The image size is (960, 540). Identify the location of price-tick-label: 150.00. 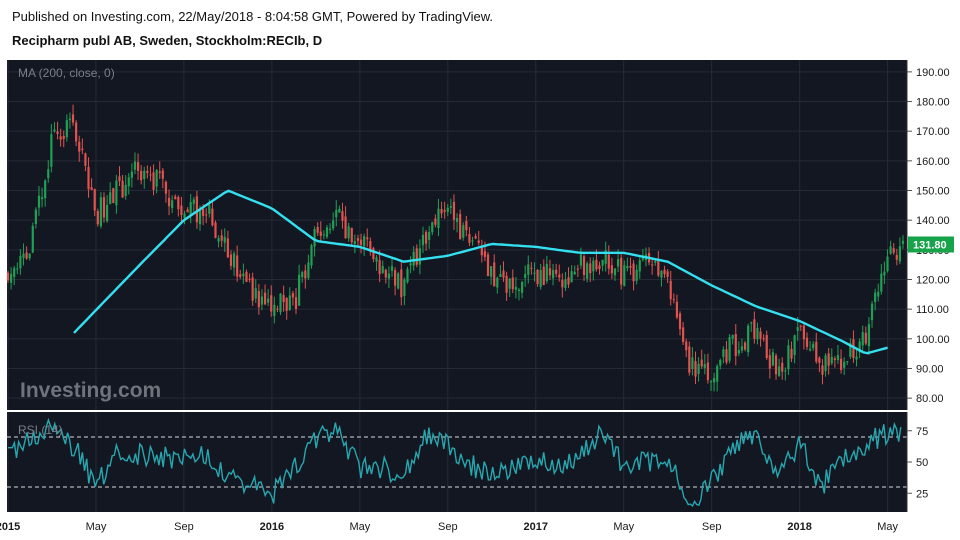
(933, 192).